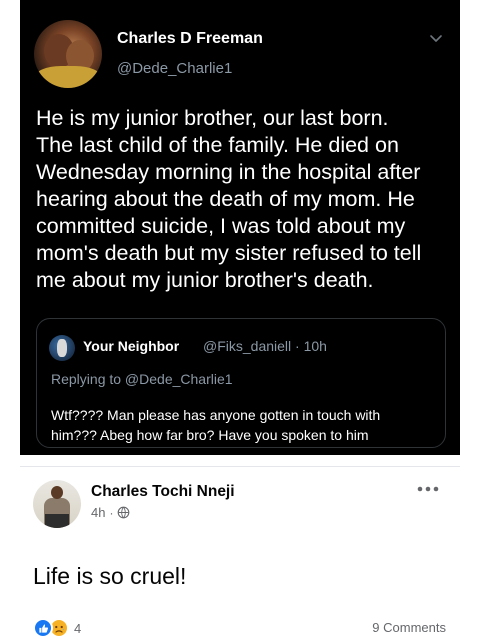  Describe the element at coordinates (57, 628) in the screenshot. I see `reactions-summary: 4` at that location.